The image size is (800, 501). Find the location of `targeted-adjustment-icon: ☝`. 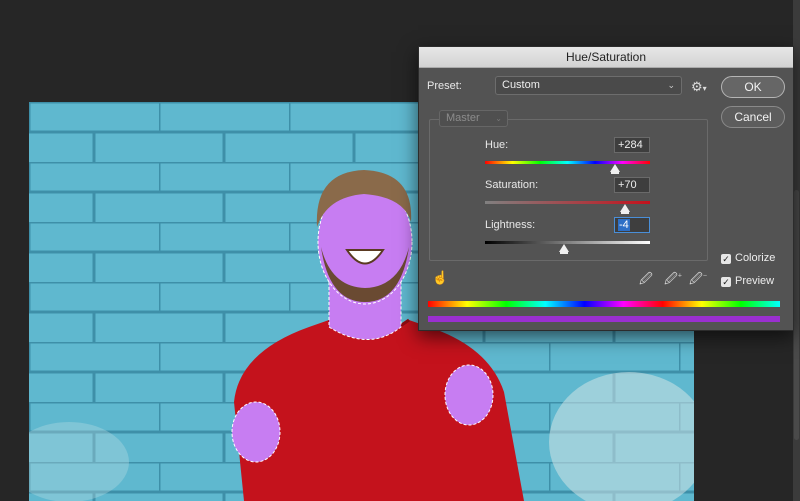

targeted-adjustment-icon: ☝ is located at coordinates (440, 278).